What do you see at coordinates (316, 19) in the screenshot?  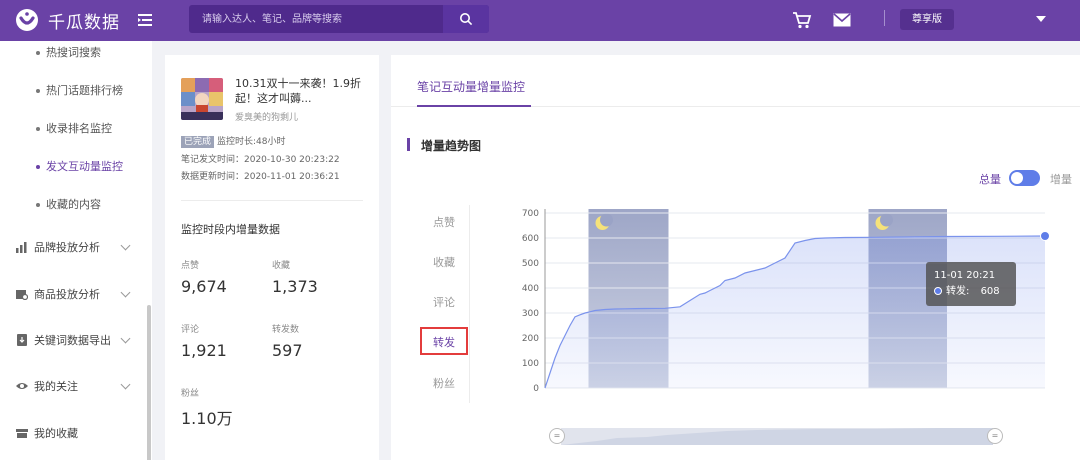 I see `search-input` at bounding box center [316, 19].